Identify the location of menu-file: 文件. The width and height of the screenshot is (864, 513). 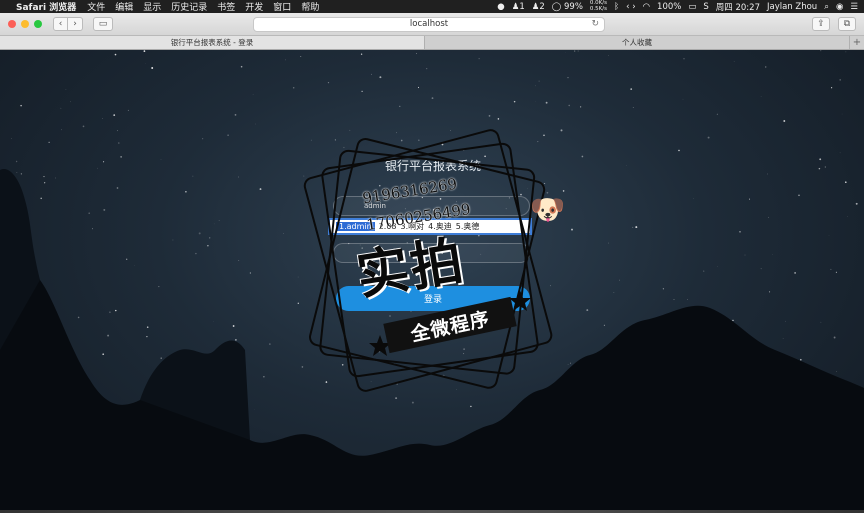
(96, 6).